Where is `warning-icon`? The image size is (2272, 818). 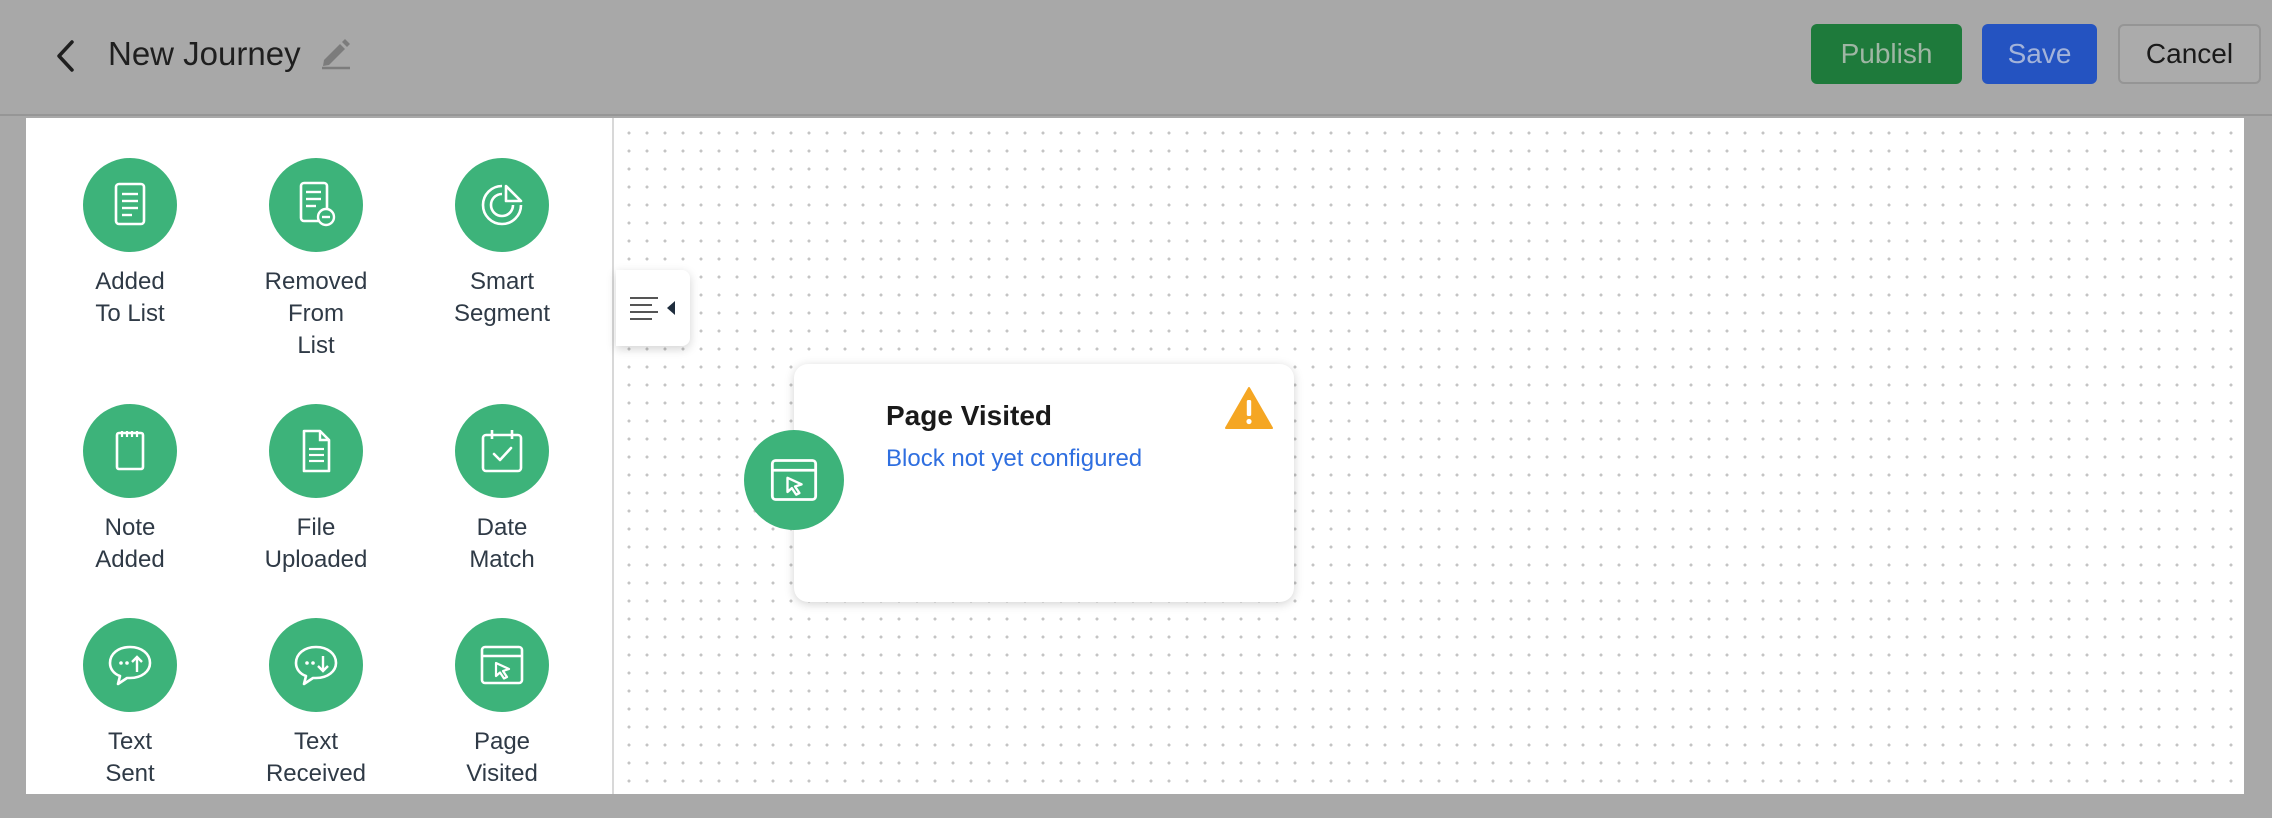
warning-icon is located at coordinates (1249, 408).